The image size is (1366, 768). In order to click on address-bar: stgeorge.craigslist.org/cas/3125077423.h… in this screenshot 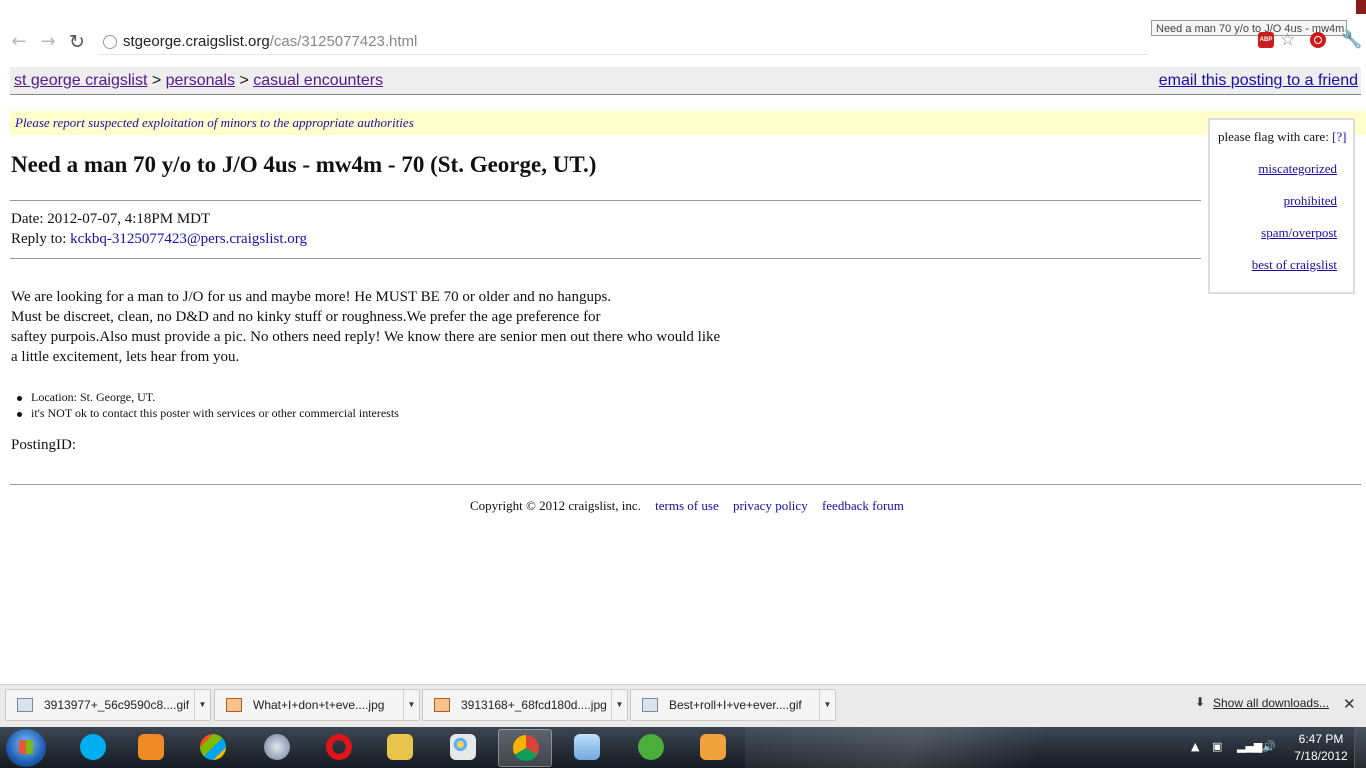, I will do `click(623, 42)`.